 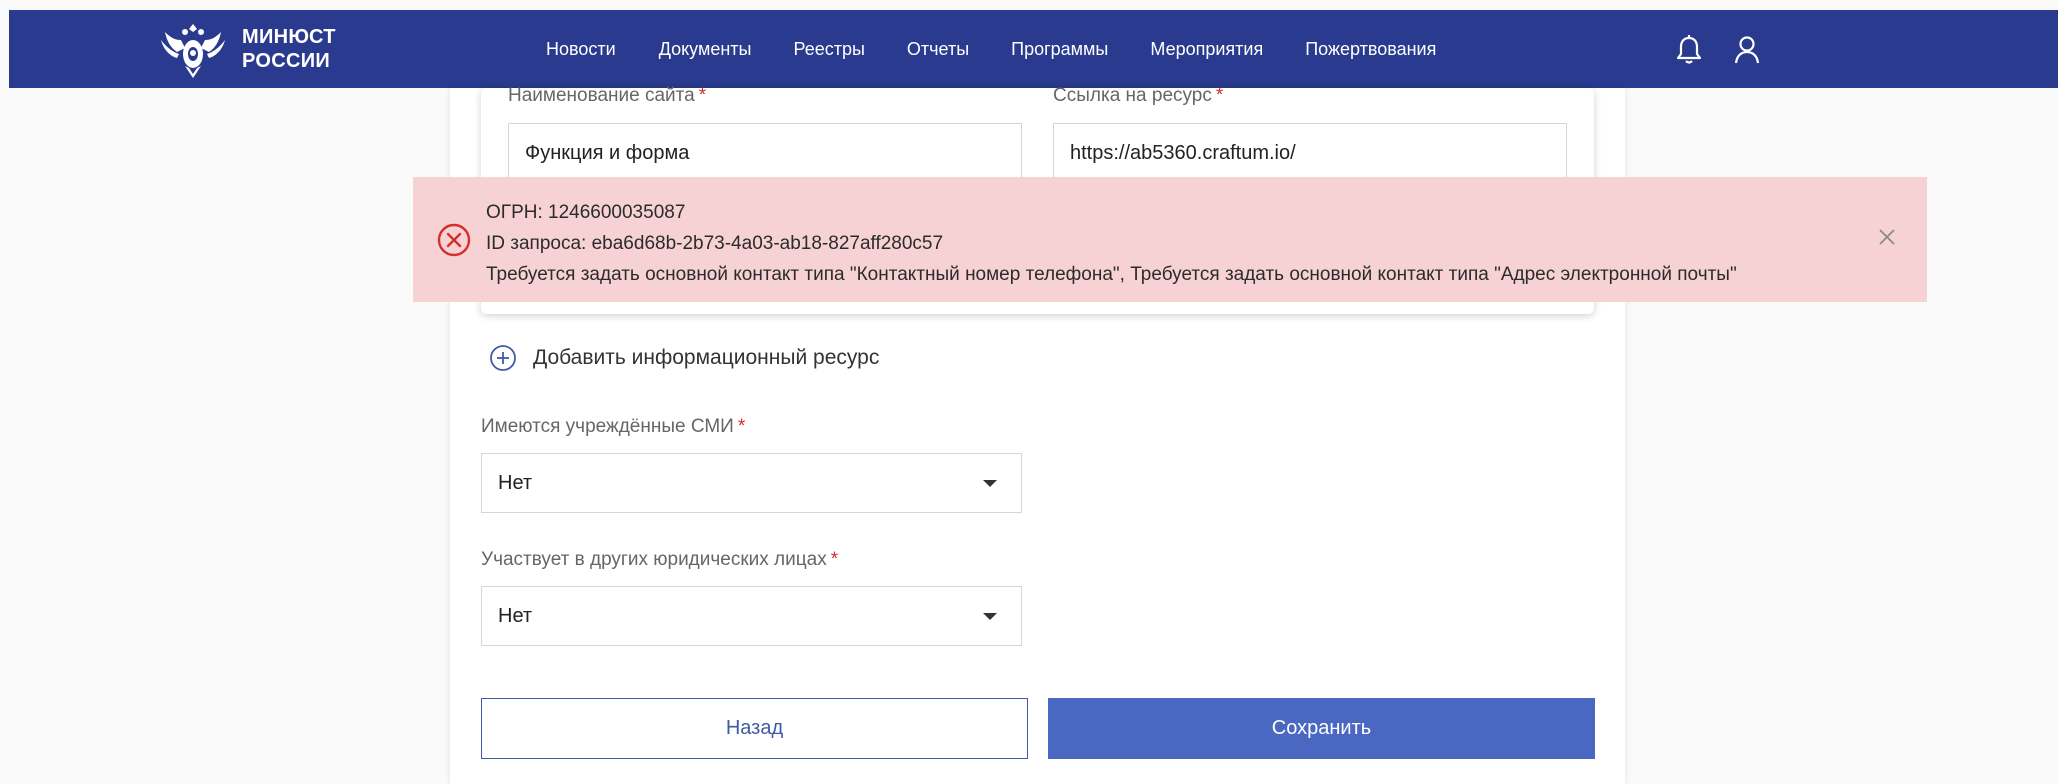 I want to click on bell-icon, so click(x=1689, y=50).